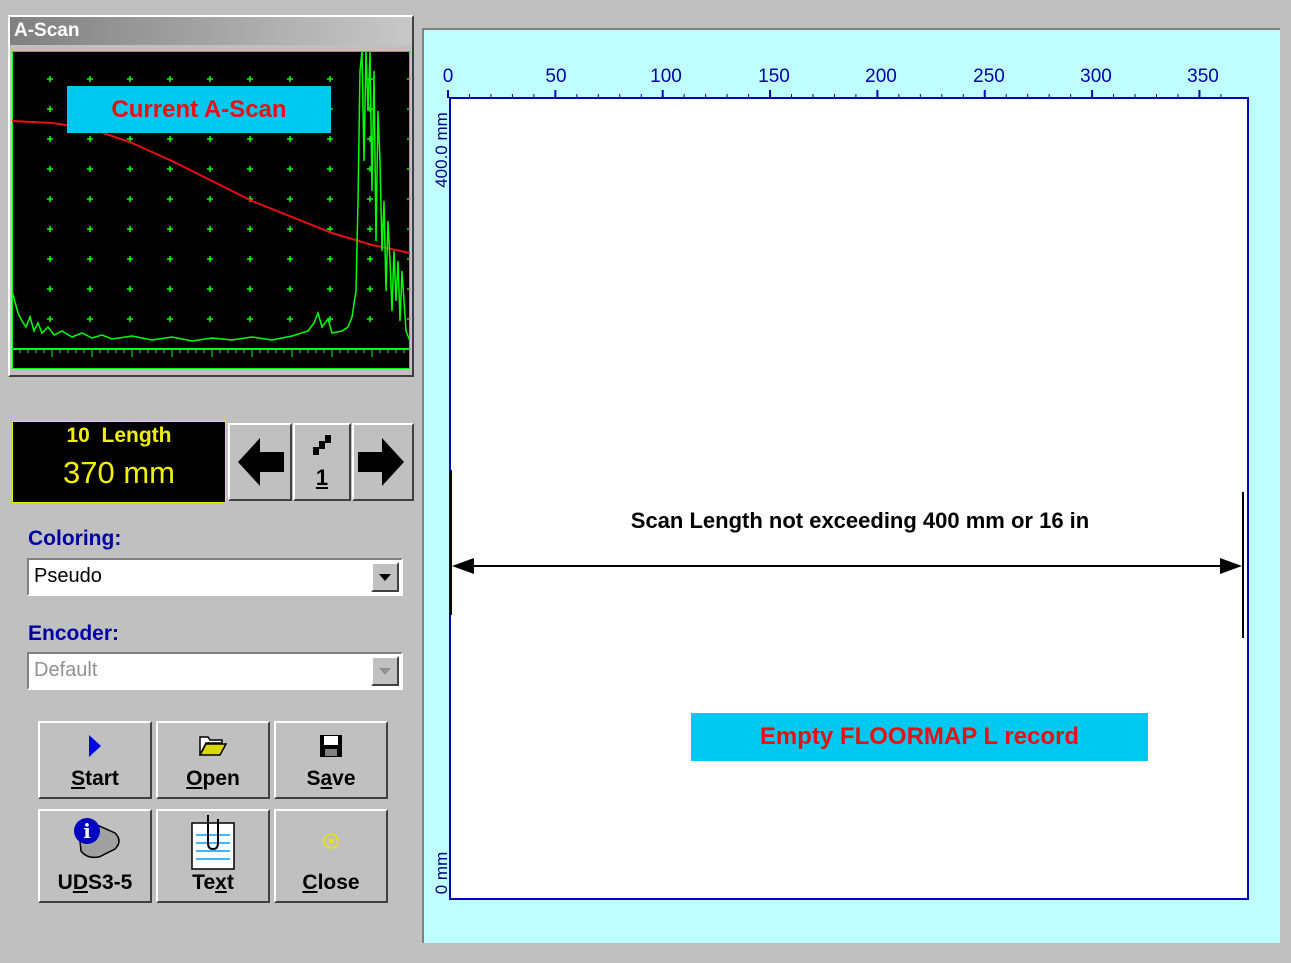 The width and height of the screenshot is (1291, 963). Describe the element at coordinates (448, 76) in the screenshot. I see `x-tick-label: 0` at that location.